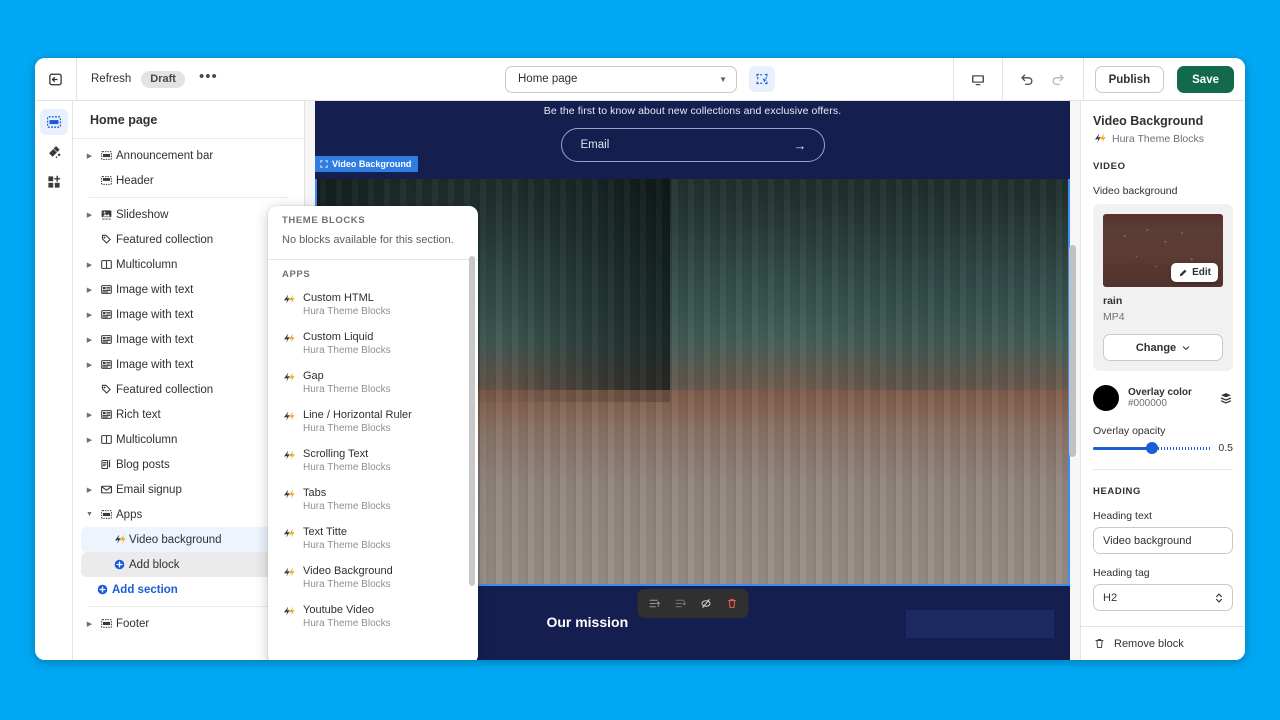 The image size is (1280, 720). Describe the element at coordinates (1163, 250) in the screenshot. I see `video-thumbnail: Edit` at that location.